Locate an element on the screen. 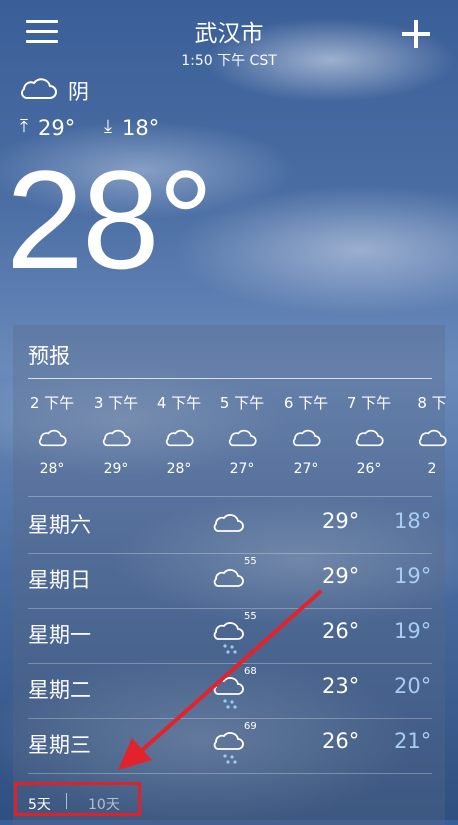  hour-column: 3 下午 29° is located at coordinates (116, 434).